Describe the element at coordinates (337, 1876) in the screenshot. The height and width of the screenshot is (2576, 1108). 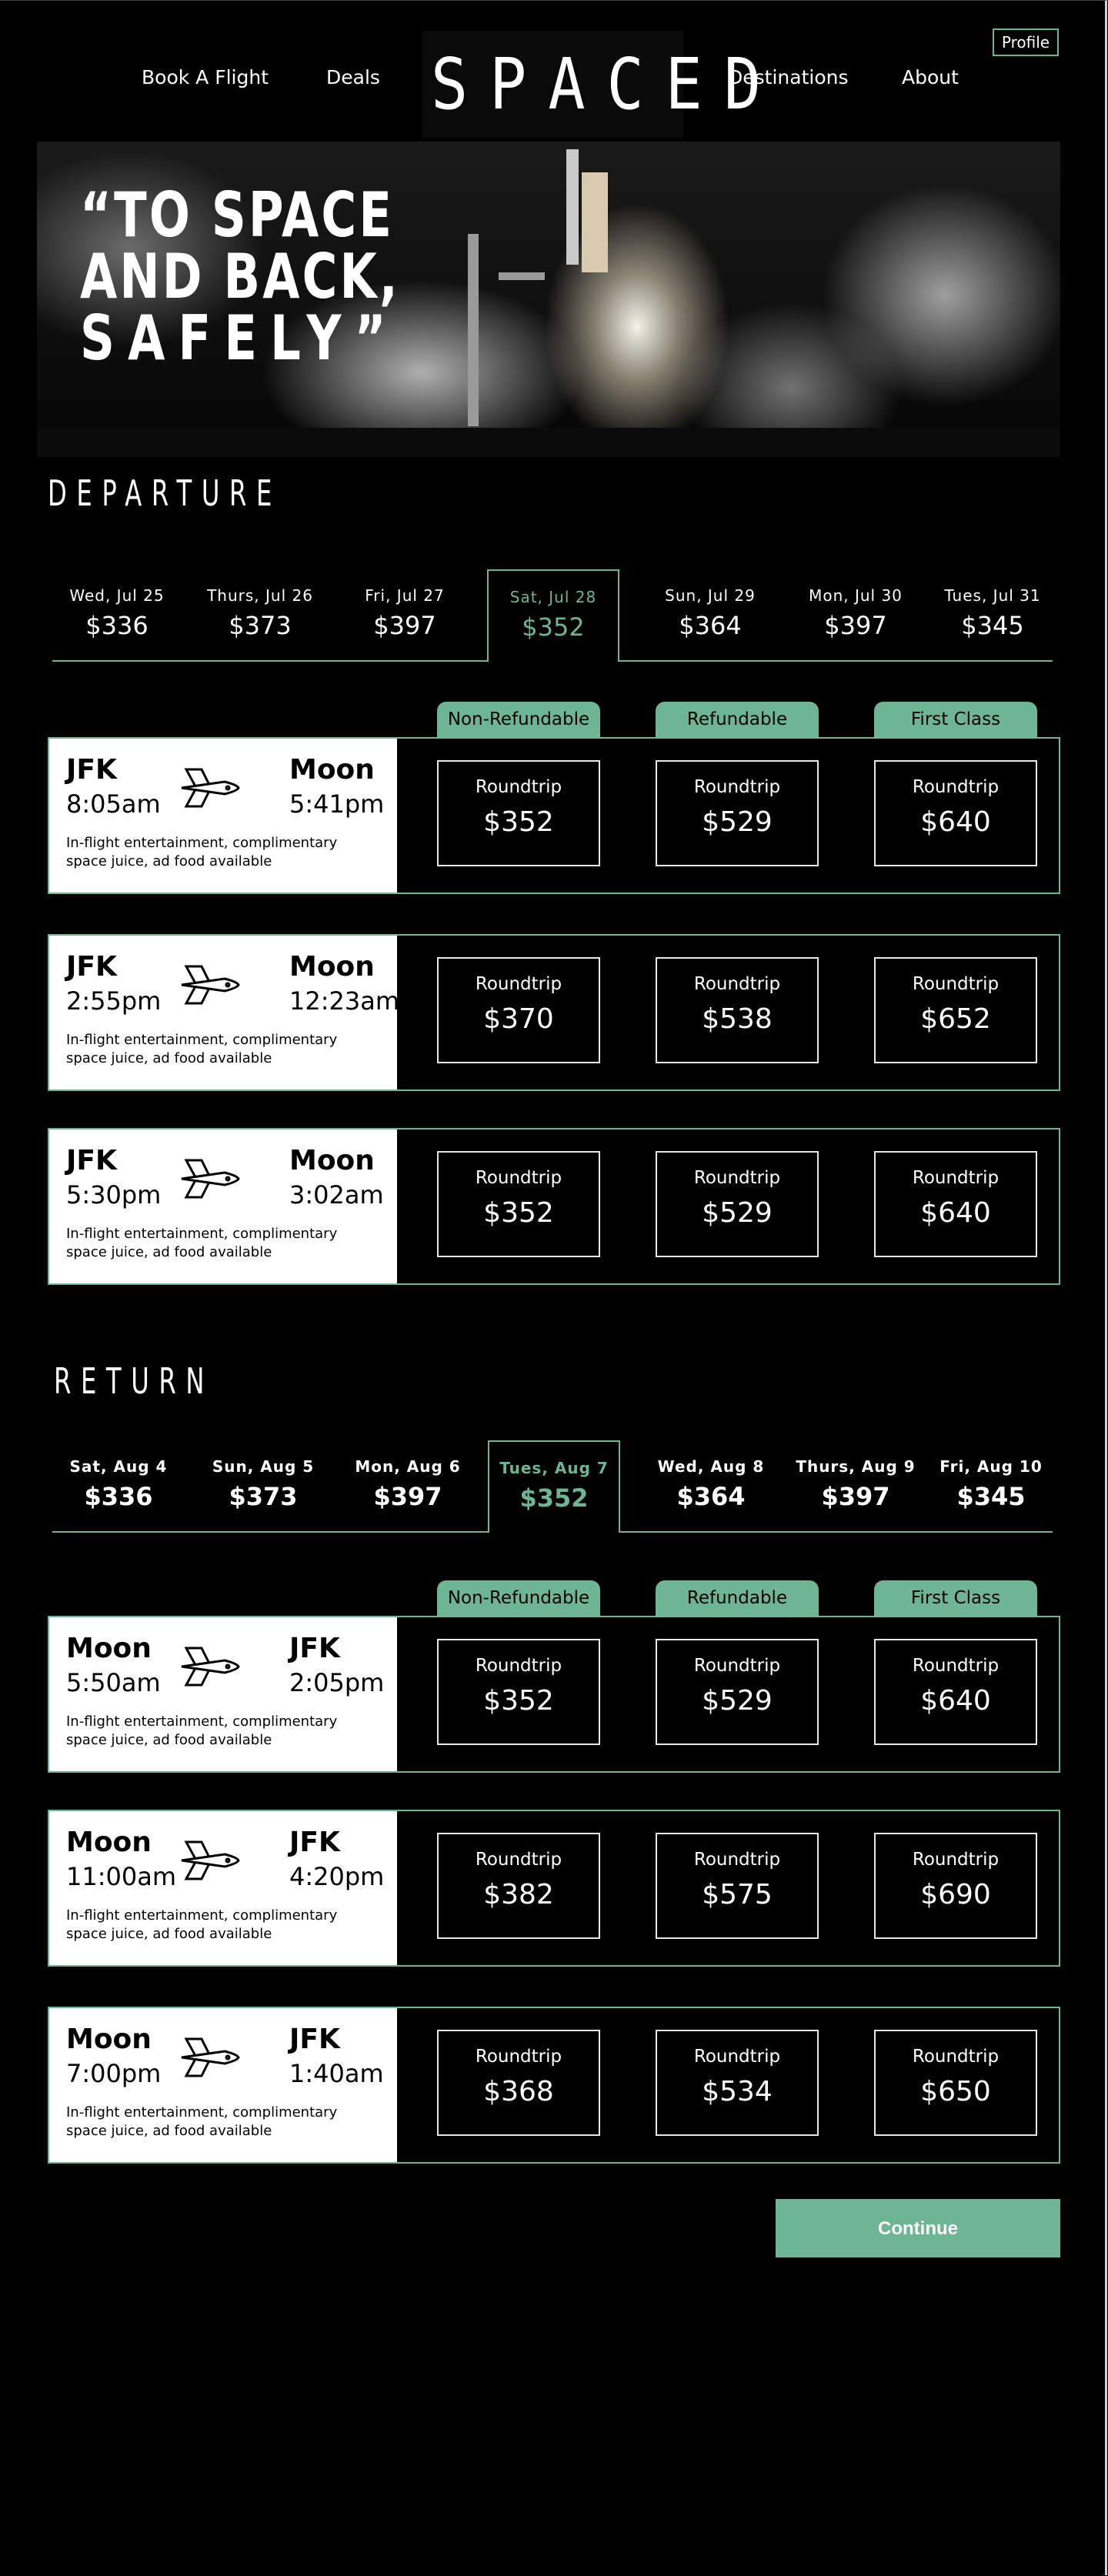
I see `arrival-time: 4:20pm` at that location.